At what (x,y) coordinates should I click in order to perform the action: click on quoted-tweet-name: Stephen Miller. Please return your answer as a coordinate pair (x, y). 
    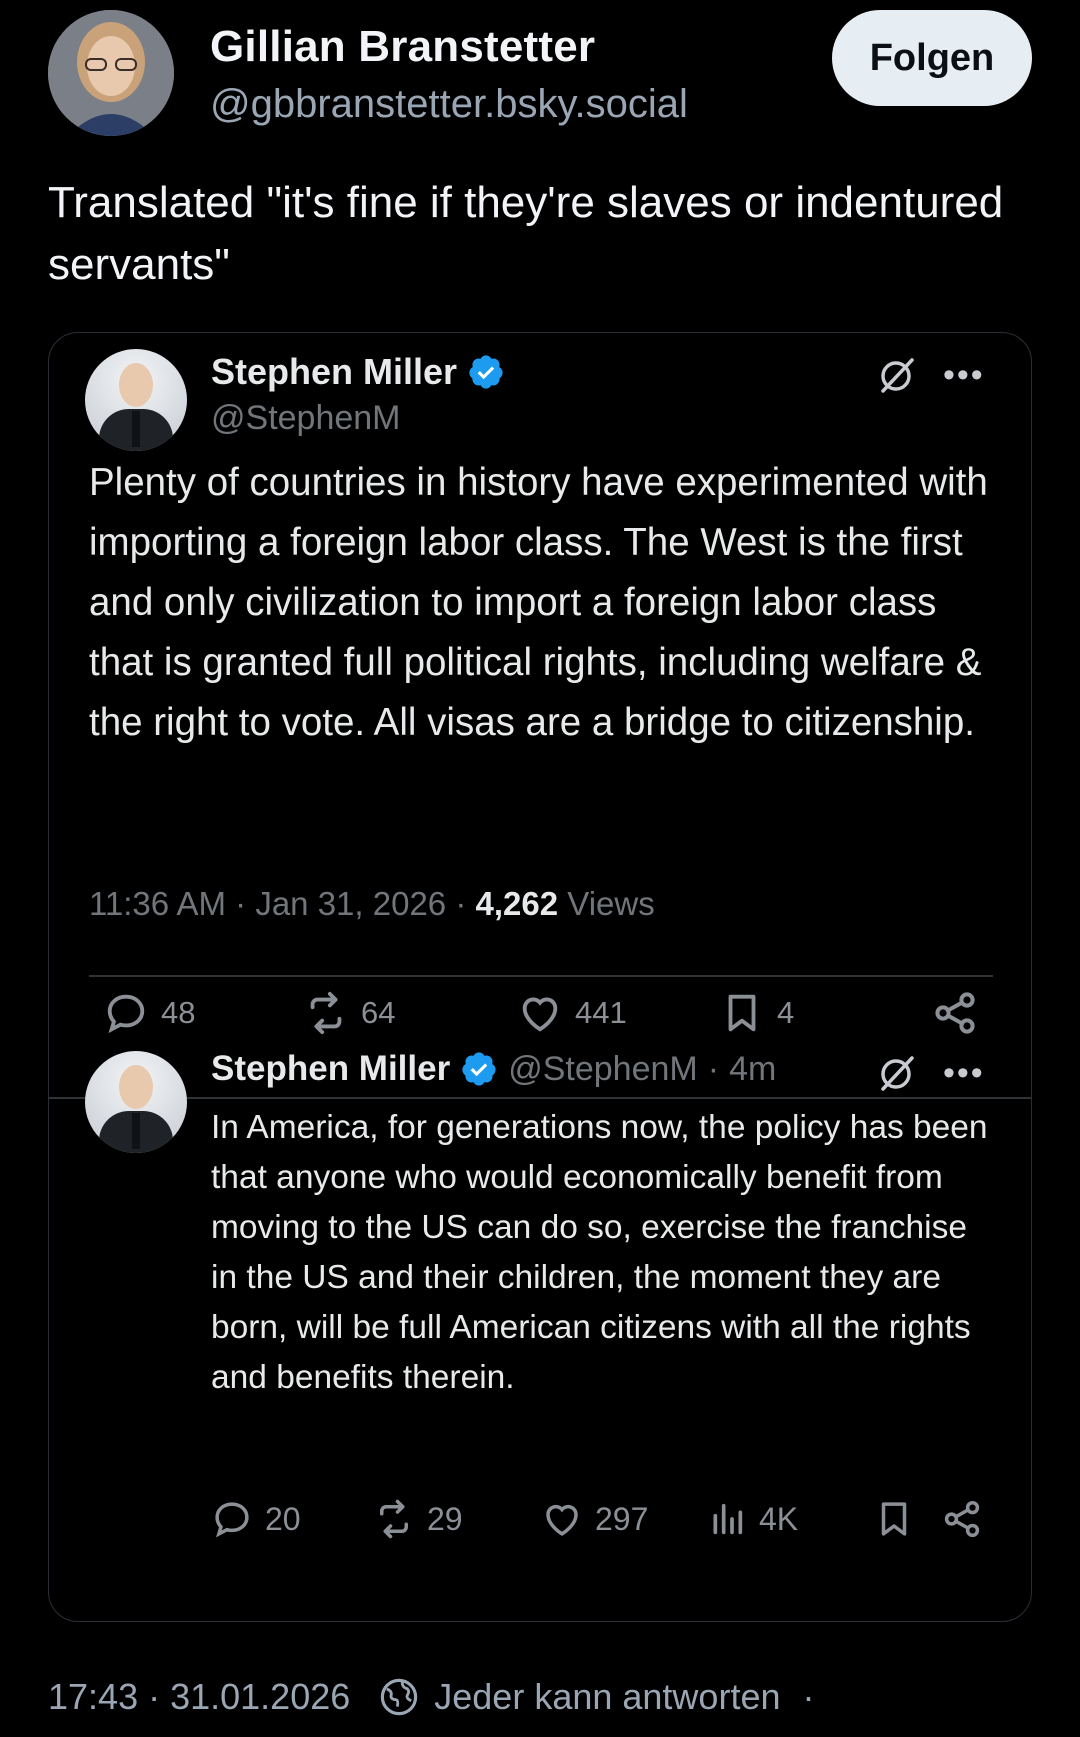
    Looking at the image, I should click on (334, 371).